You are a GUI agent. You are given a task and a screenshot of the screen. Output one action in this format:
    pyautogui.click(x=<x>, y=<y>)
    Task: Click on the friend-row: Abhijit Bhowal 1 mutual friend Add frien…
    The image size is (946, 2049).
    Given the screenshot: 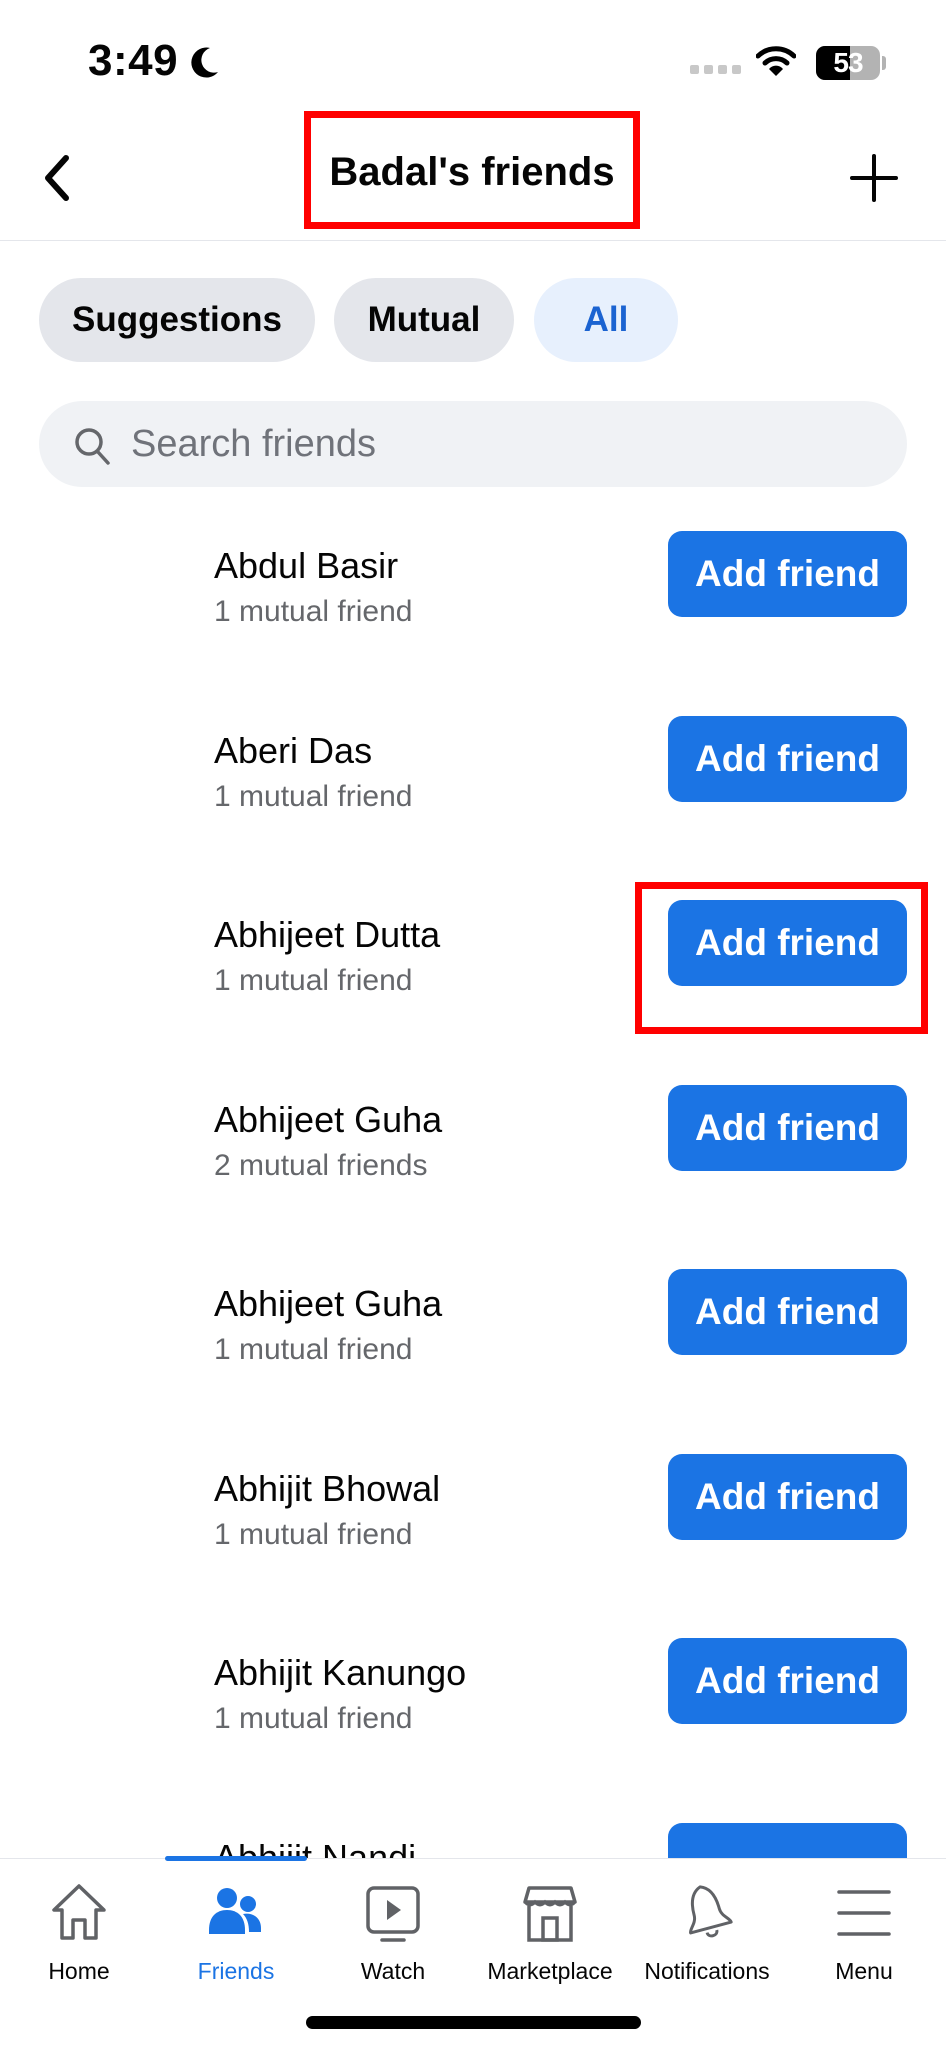 What is the action you would take?
    pyautogui.click(x=473, y=1536)
    